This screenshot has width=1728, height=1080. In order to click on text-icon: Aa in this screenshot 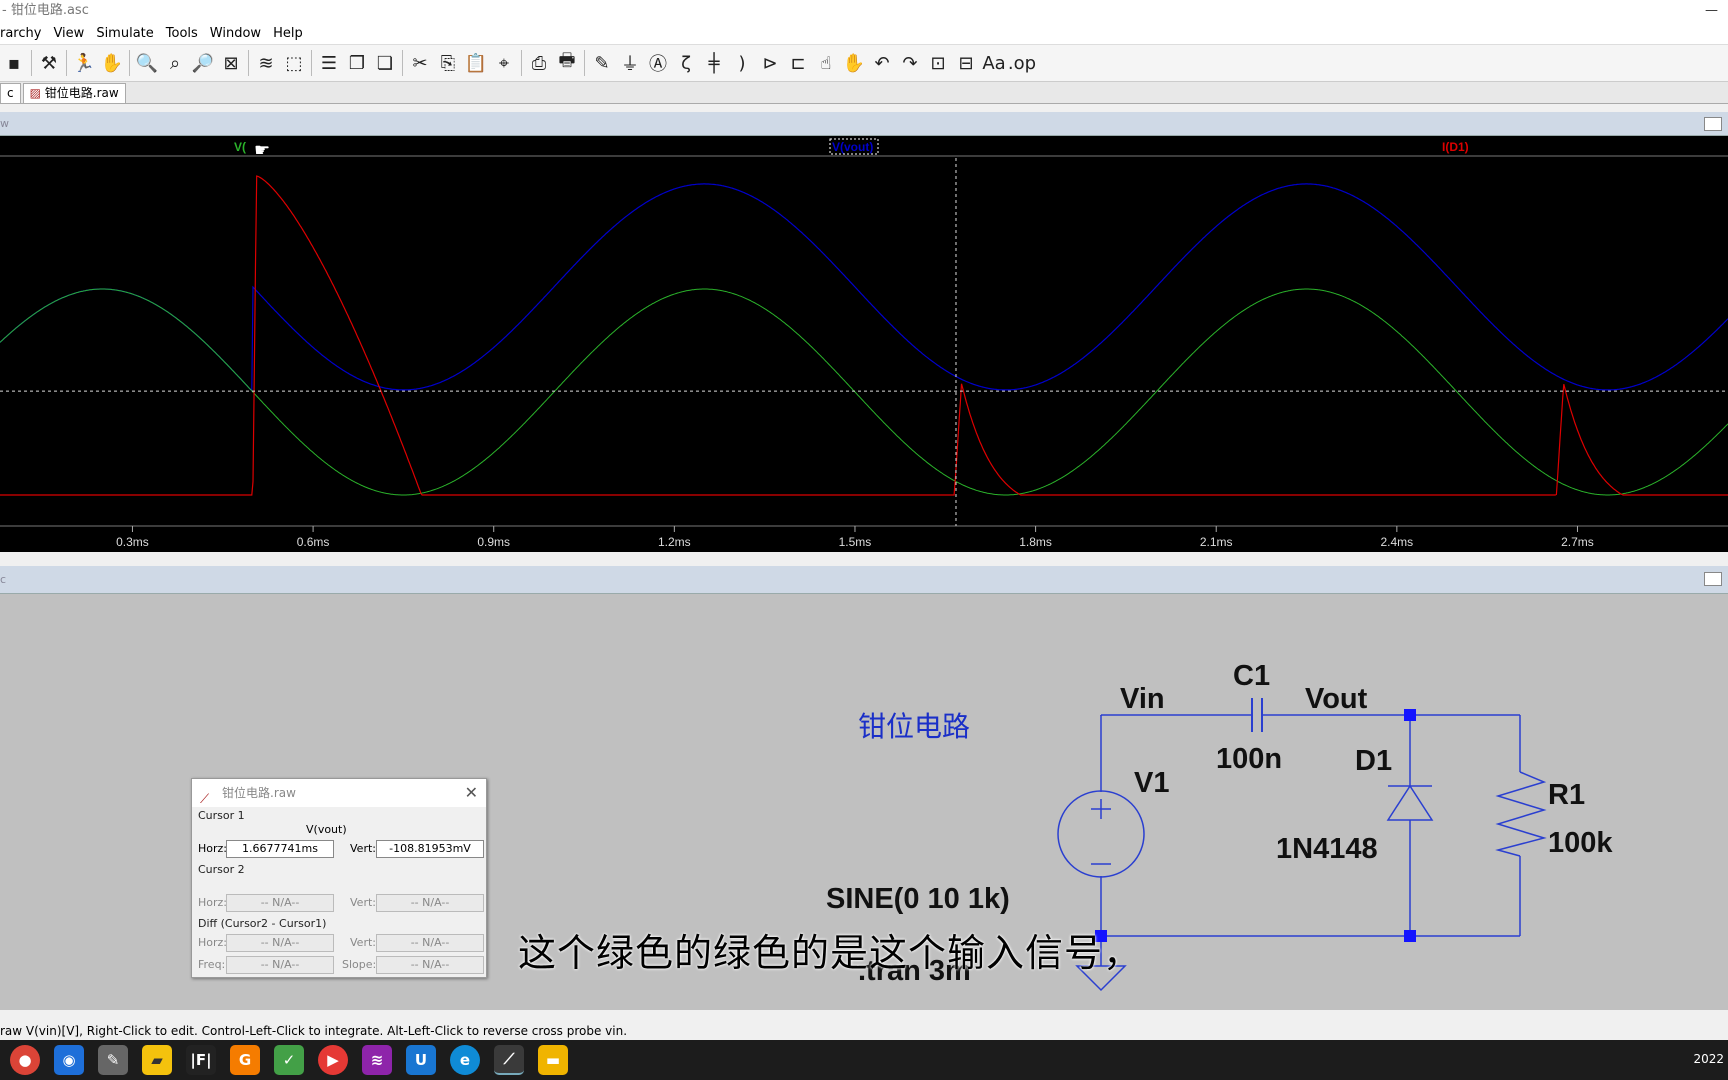, I will do `click(994, 63)`.